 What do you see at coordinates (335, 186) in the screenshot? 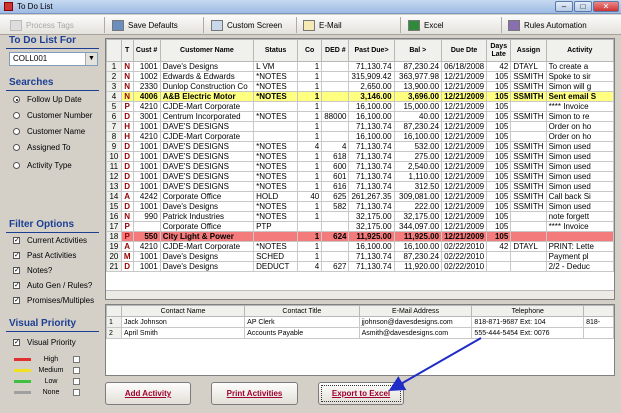
I see `table-cell: 616` at bounding box center [335, 186].